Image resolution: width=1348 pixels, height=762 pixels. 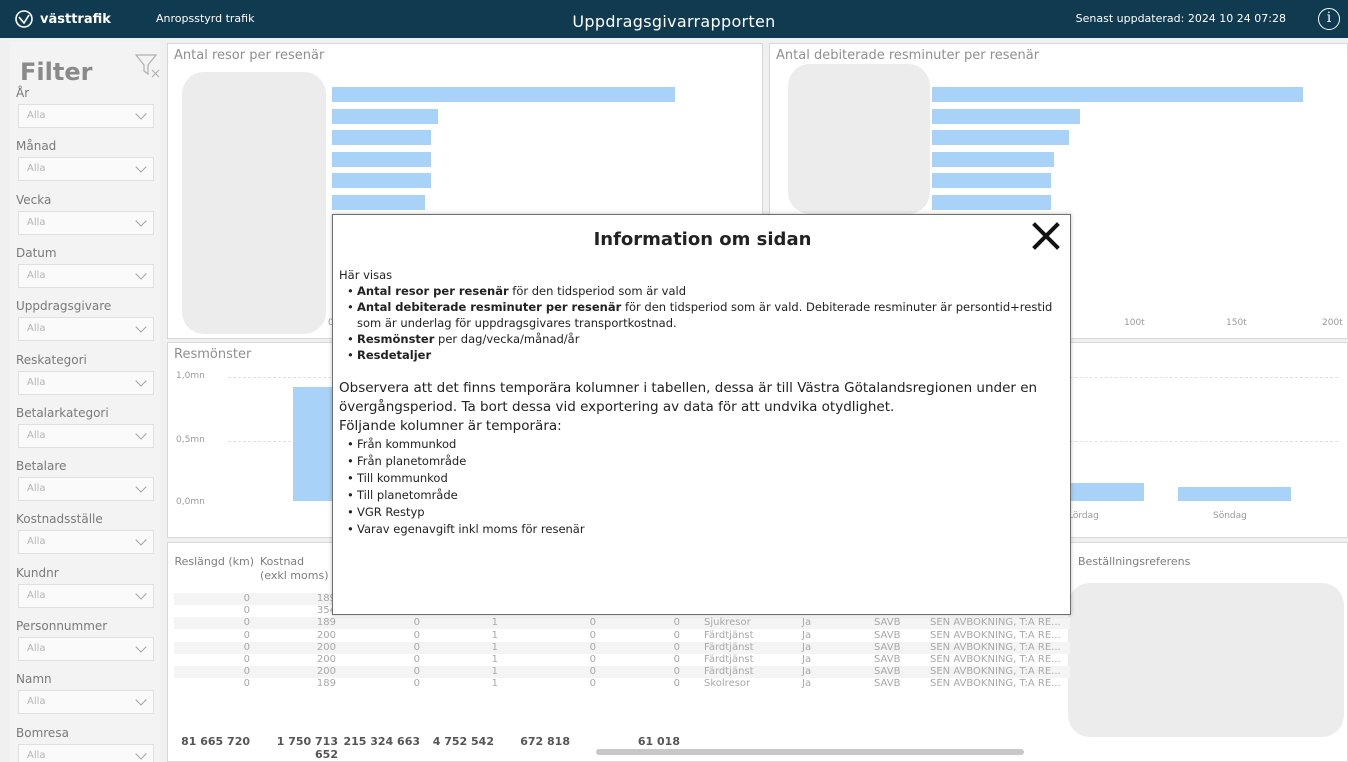 What do you see at coordinates (59, 519) in the screenshot?
I see `filter-label: Kostnadsställe` at bounding box center [59, 519].